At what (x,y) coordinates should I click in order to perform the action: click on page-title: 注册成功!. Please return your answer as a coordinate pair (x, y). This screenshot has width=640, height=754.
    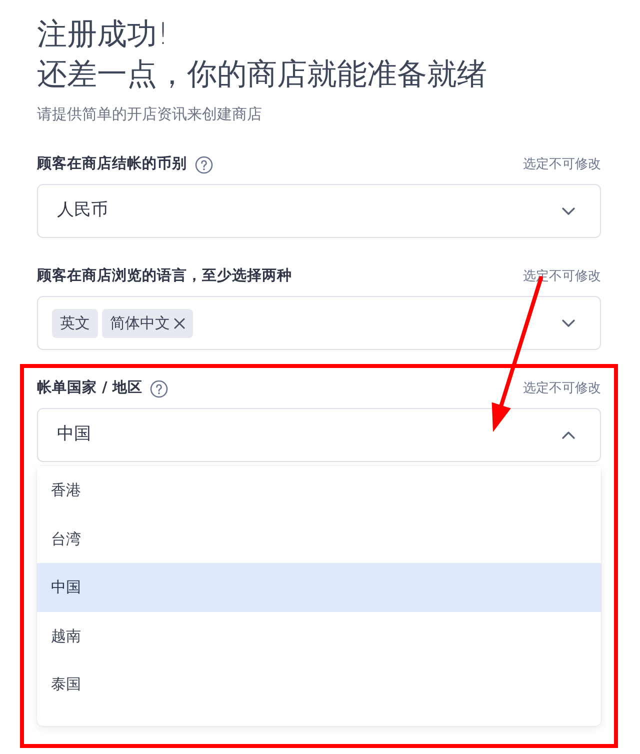
    Looking at the image, I should click on (103, 35).